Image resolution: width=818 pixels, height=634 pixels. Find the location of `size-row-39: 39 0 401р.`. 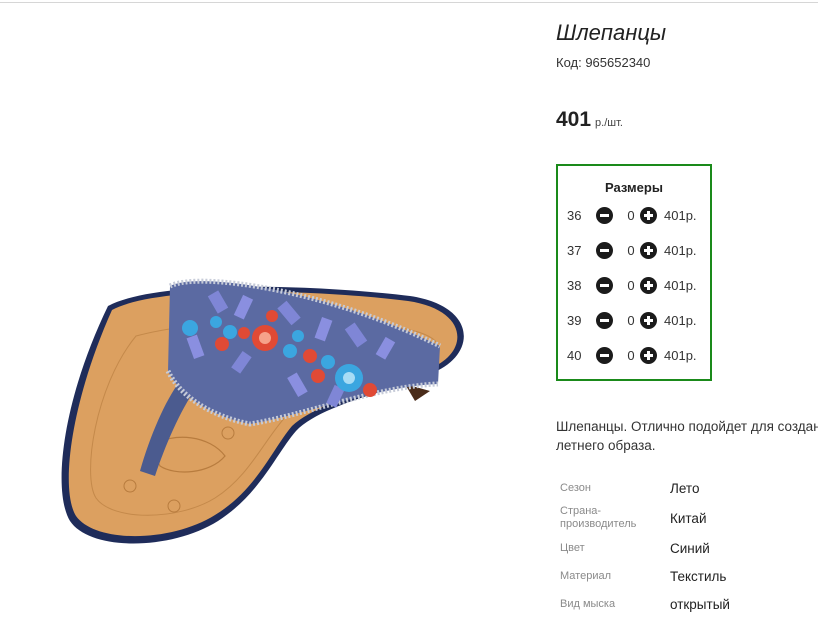

size-row-39: 39 0 401р. is located at coordinates (637, 322).